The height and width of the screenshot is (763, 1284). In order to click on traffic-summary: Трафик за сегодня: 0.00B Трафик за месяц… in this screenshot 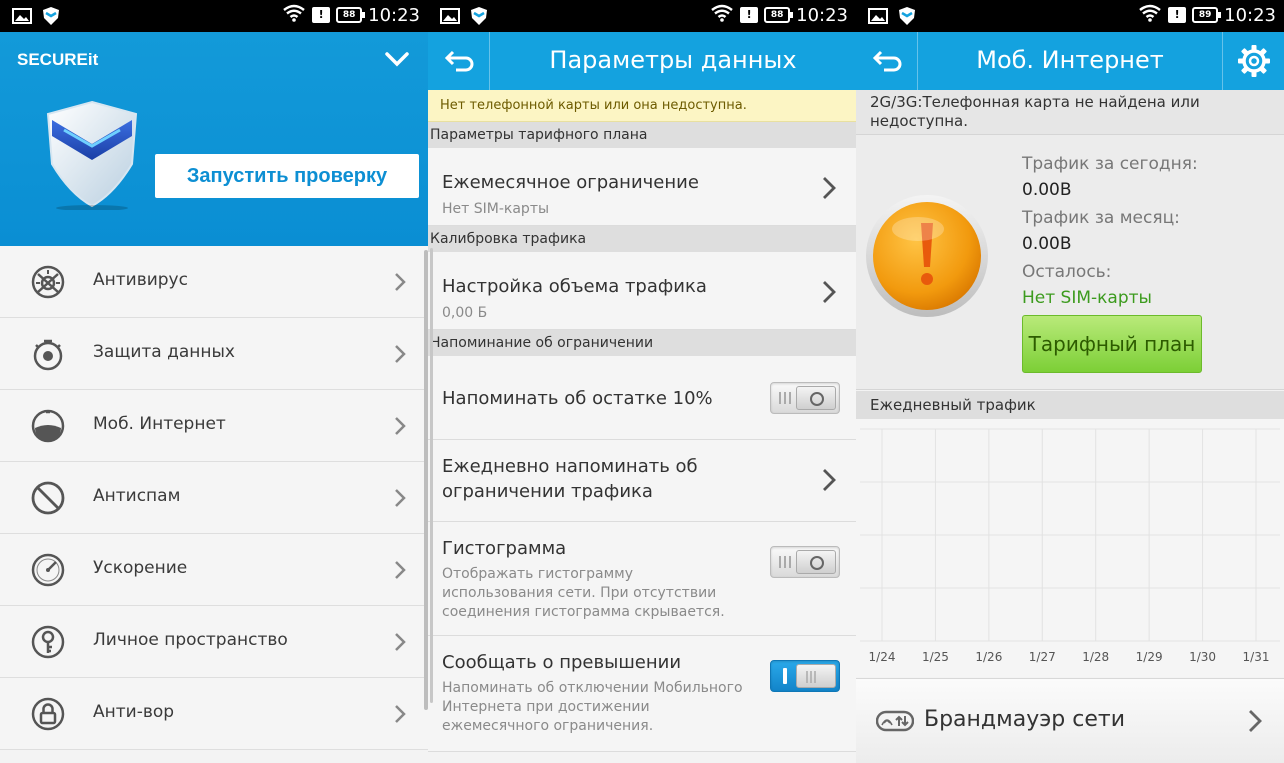, I will do `click(1070, 262)`.